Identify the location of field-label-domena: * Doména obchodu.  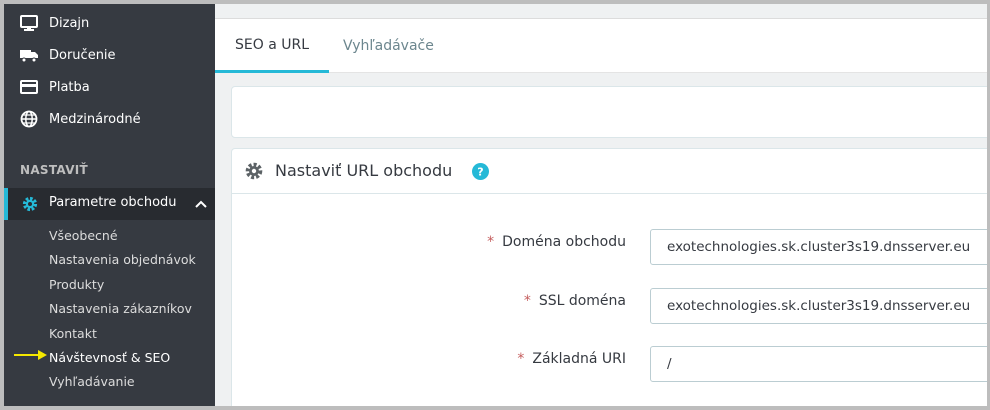
(526, 242).